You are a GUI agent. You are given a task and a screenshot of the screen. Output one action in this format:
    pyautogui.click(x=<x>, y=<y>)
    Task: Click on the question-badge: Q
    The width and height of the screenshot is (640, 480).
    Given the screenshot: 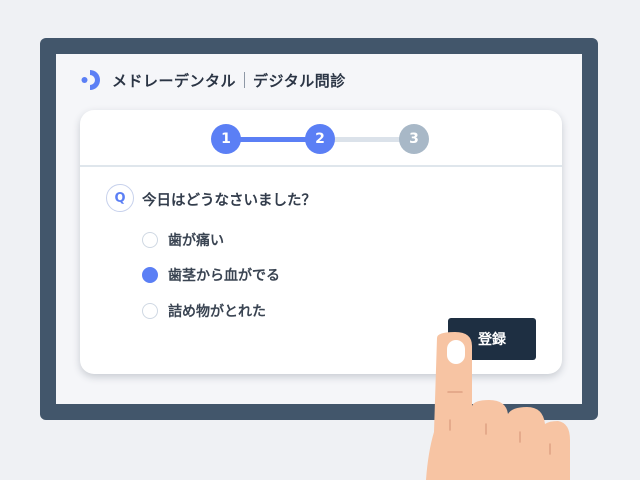 What is the action you would take?
    pyautogui.click(x=120, y=198)
    